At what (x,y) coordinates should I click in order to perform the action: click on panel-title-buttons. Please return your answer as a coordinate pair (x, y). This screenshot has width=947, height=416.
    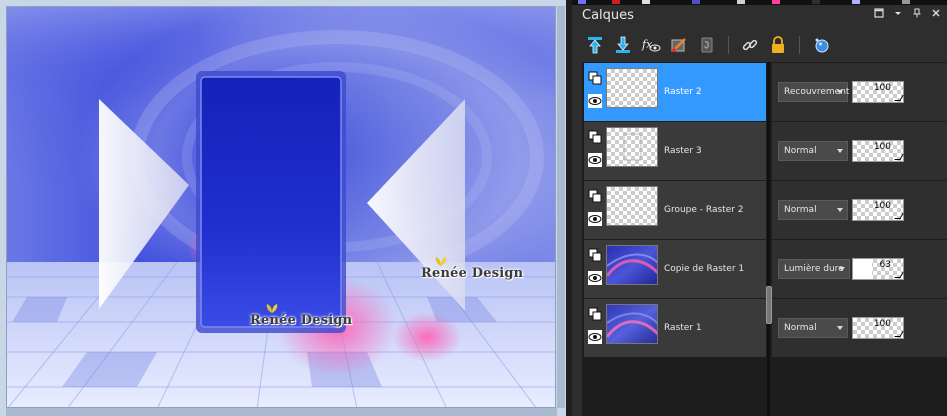
    Looking at the image, I should click on (907, 14).